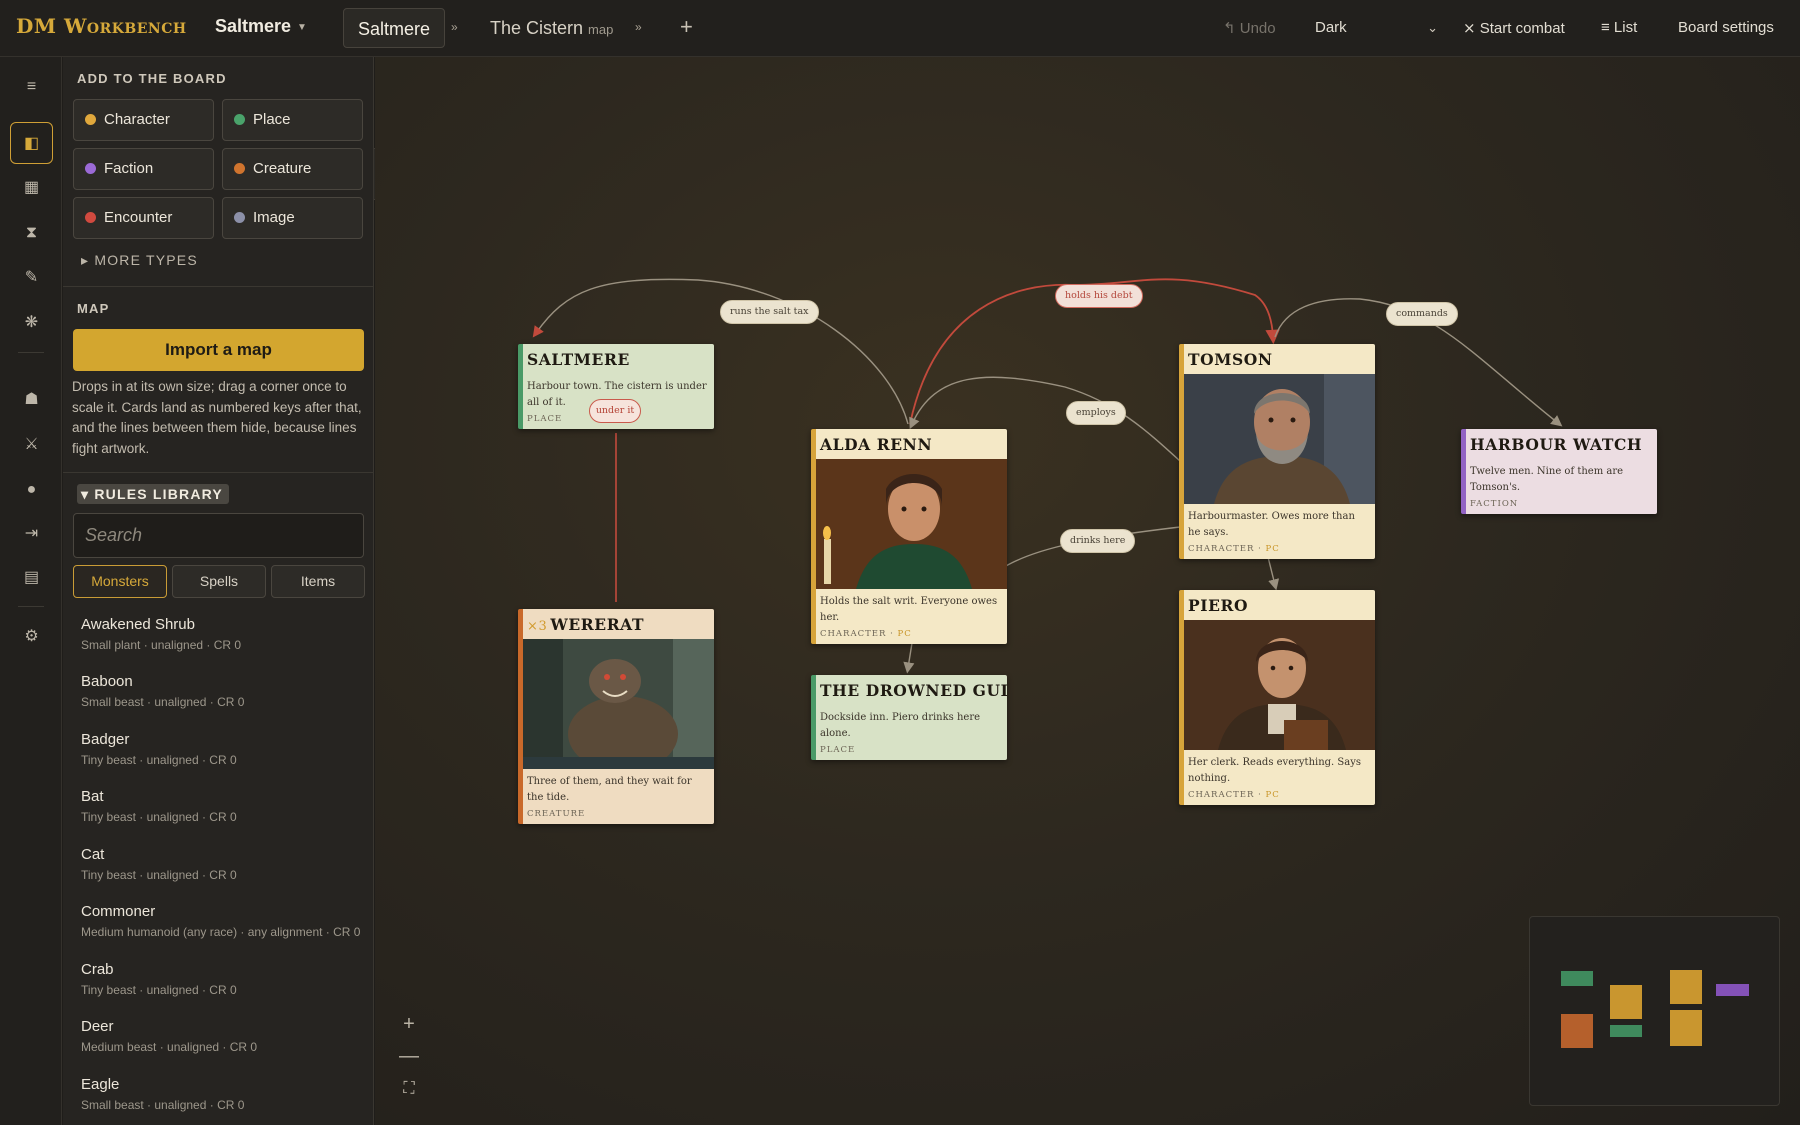 Image resolution: width=1800 pixels, height=1125 pixels. Describe the element at coordinates (31, 578) in the screenshot. I see `table-icon: ▤` at that location.